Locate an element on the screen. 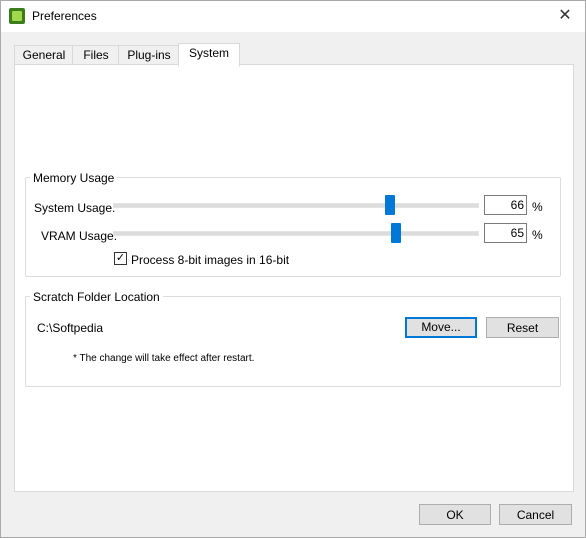 The image size is (586, 538). cancel-button: Cancel is located at coordinates (535, 514).